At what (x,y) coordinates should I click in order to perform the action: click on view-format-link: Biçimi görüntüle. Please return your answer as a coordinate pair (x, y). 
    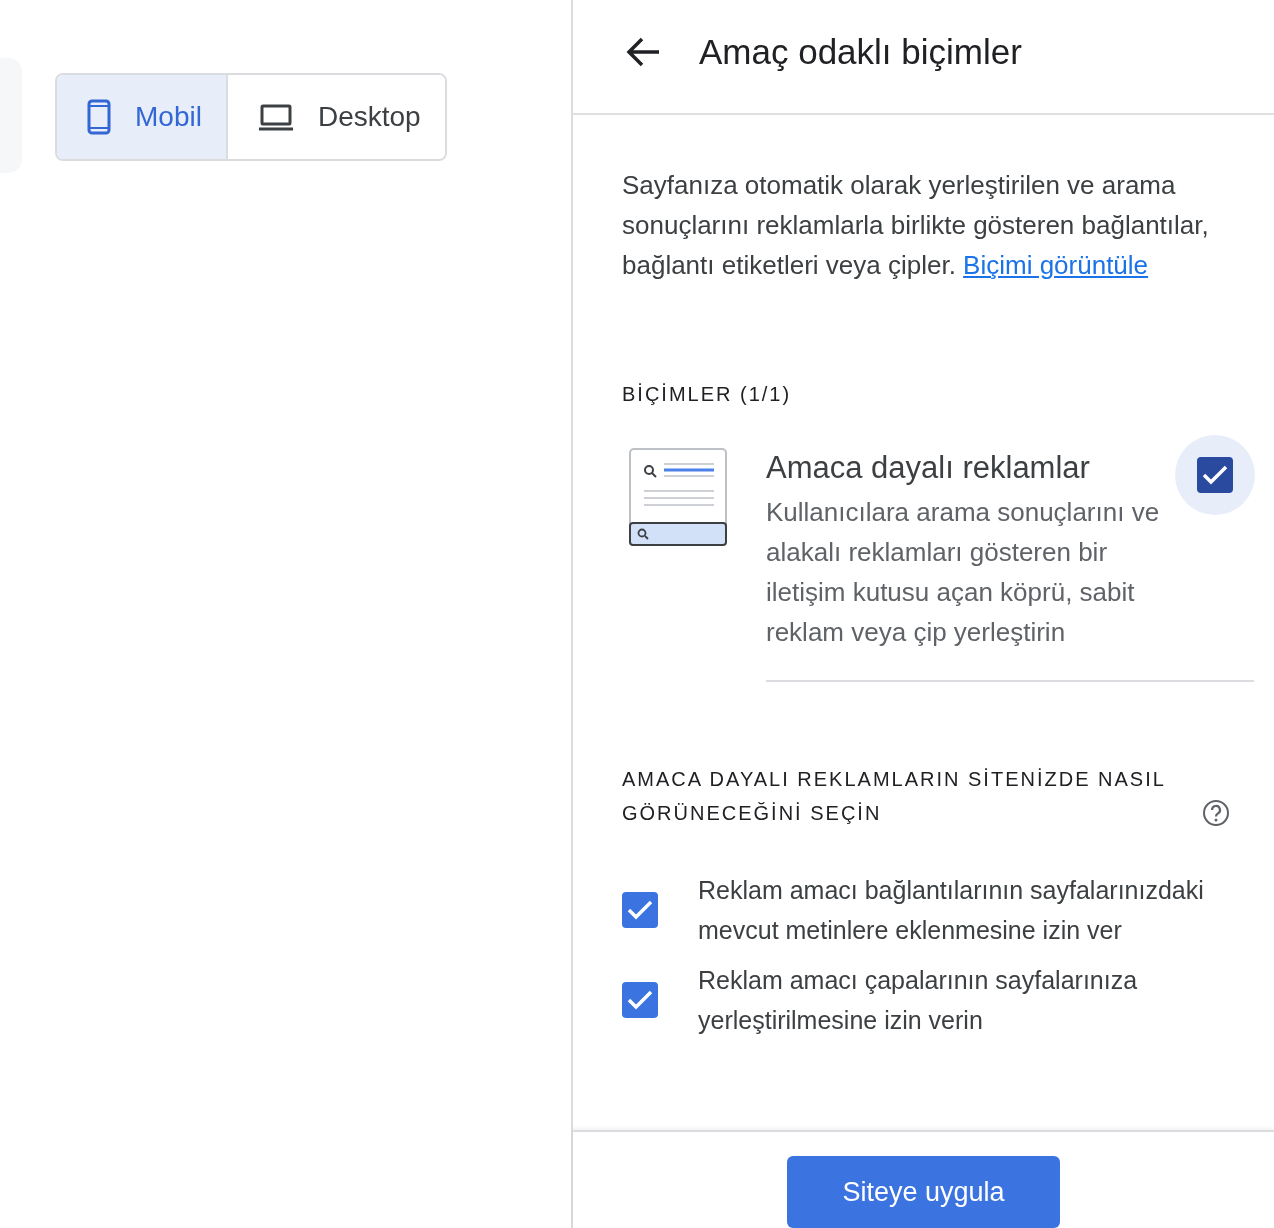
    Looking at the image, I should click on (1056, 265).